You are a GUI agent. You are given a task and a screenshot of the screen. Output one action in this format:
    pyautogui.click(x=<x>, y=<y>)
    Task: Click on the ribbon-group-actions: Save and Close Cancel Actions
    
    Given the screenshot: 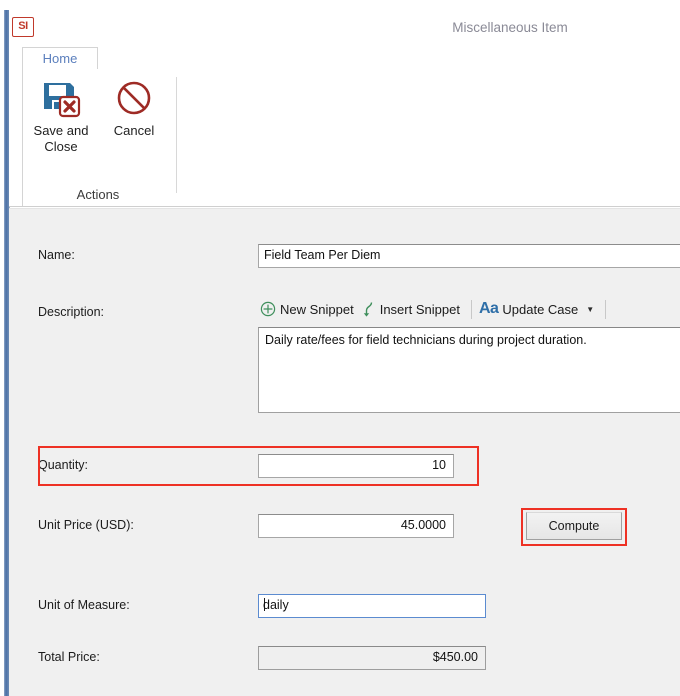 What is the action you would take?
    pyautogui.click(x=98, y=138)
    